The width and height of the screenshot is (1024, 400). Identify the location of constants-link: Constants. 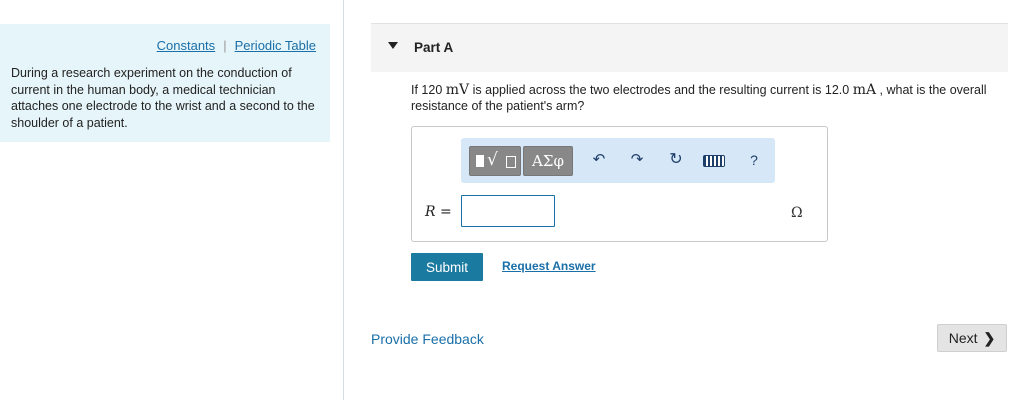
(186, 45).